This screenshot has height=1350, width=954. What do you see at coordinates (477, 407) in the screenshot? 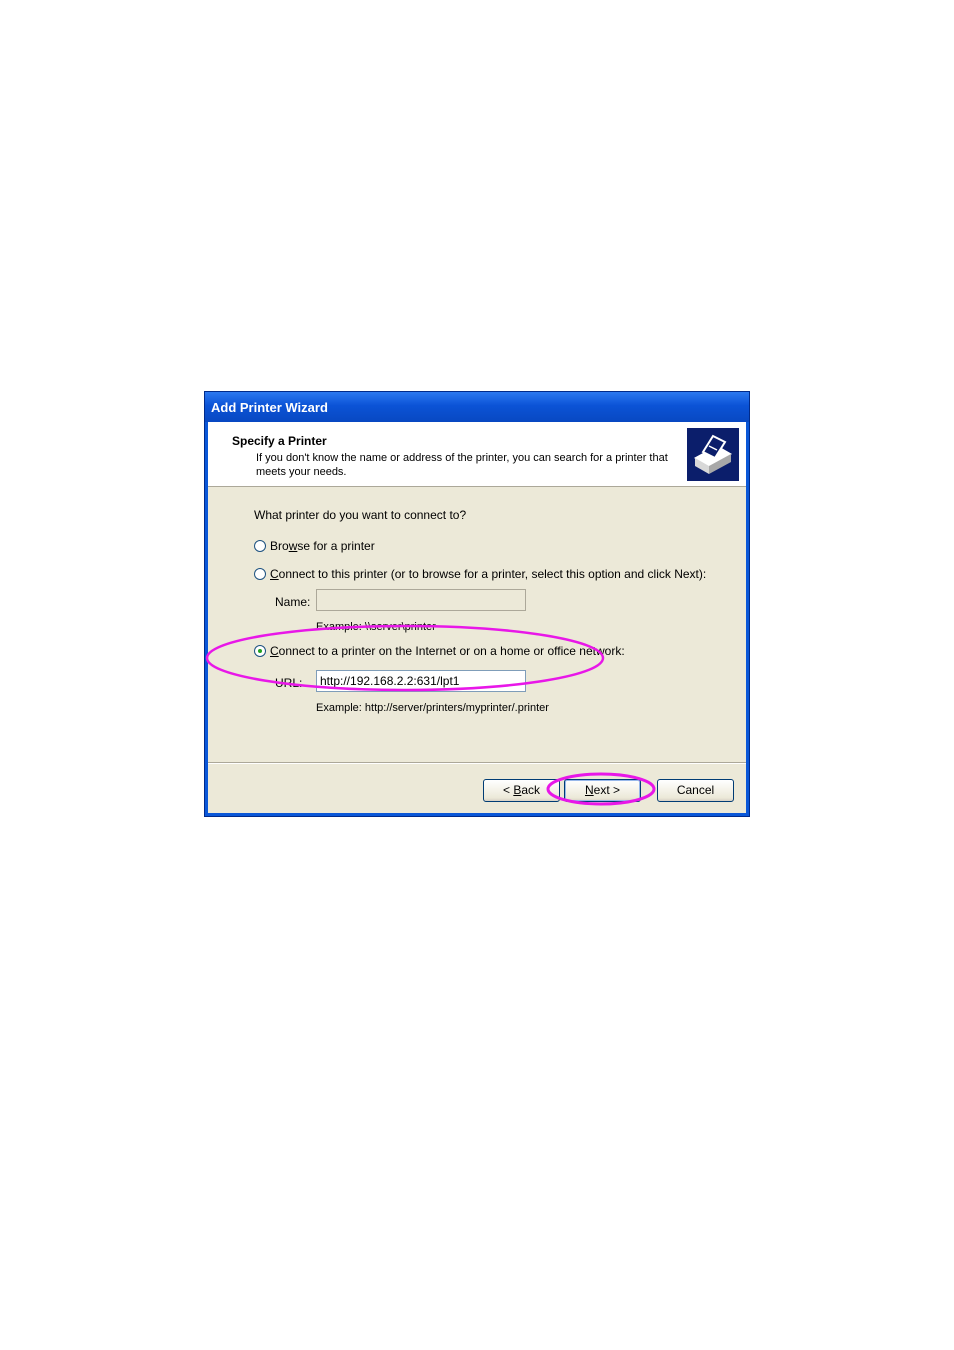
I see `window-titlebar: Add Printer Wizard` at bounding box center [477, 407].